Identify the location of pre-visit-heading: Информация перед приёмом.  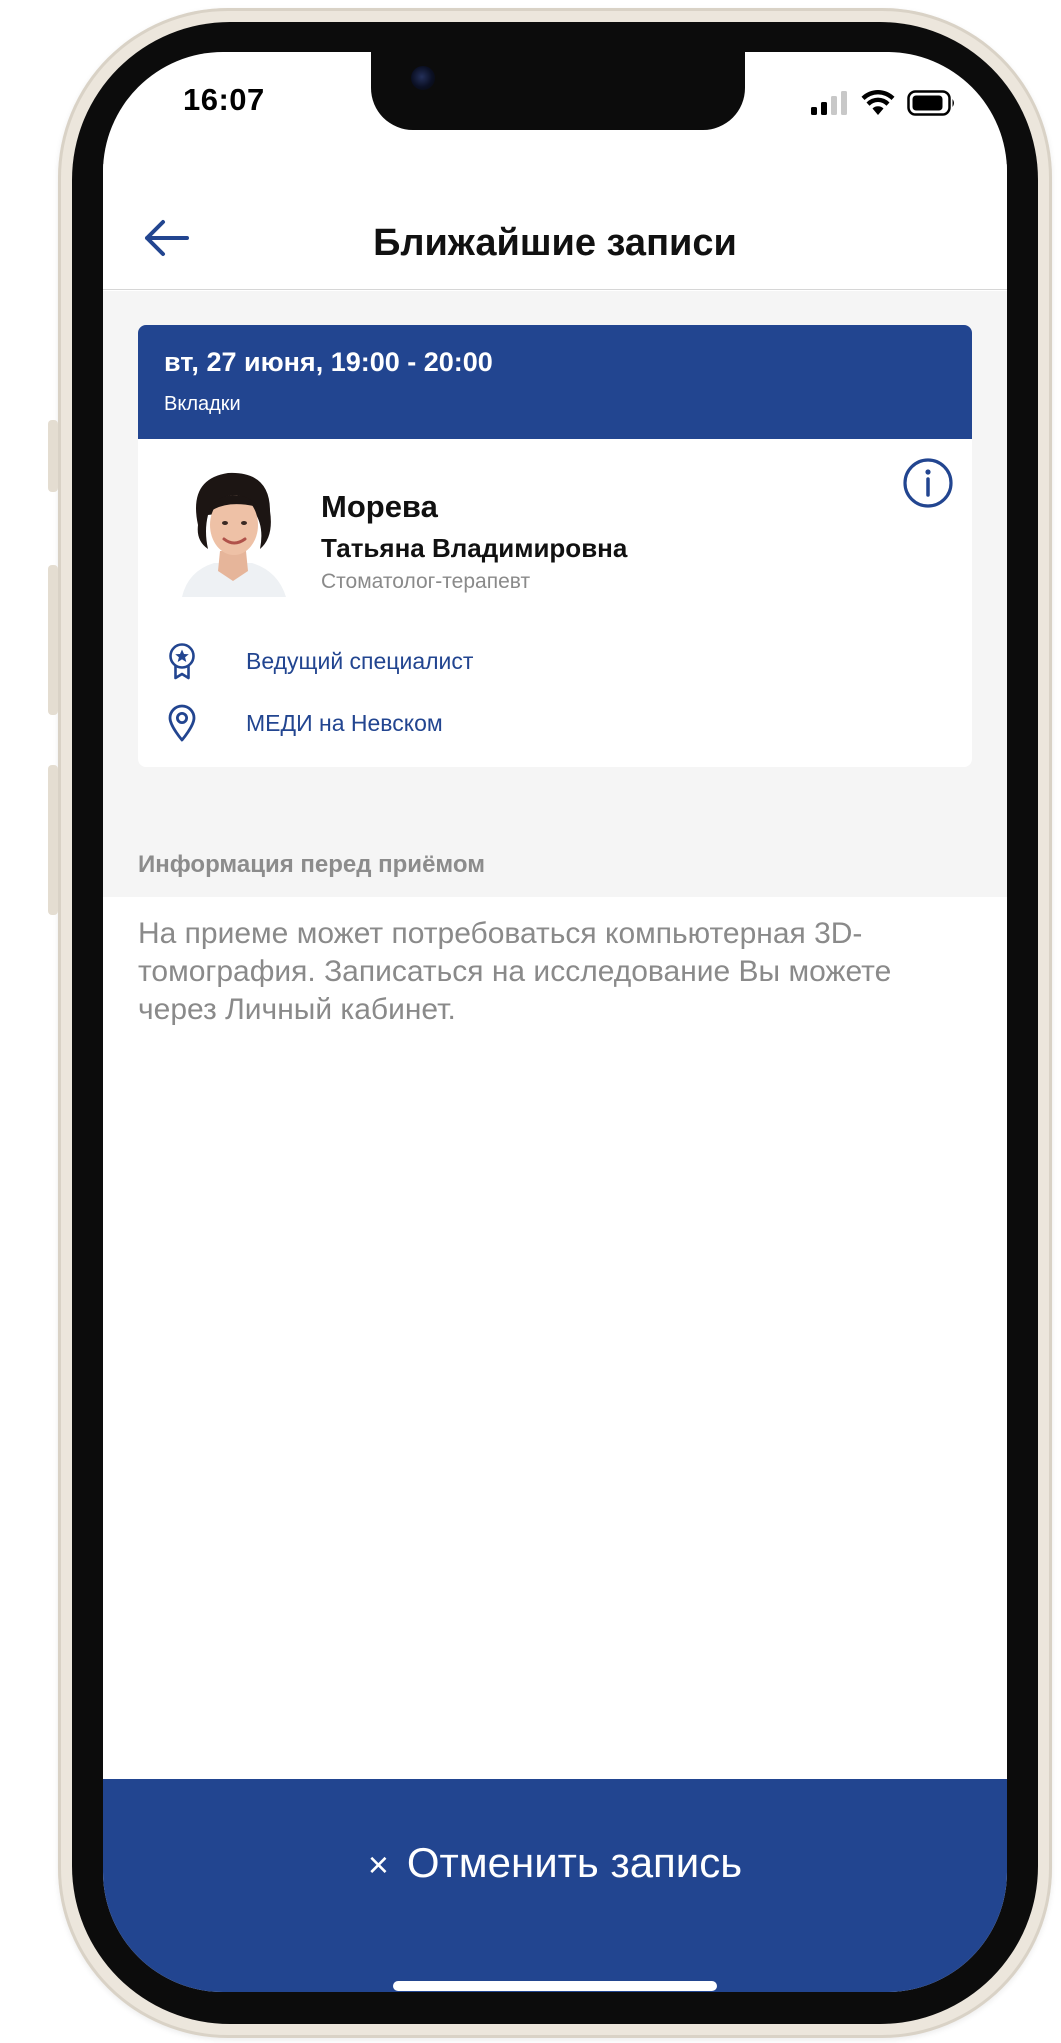
(311, 864).